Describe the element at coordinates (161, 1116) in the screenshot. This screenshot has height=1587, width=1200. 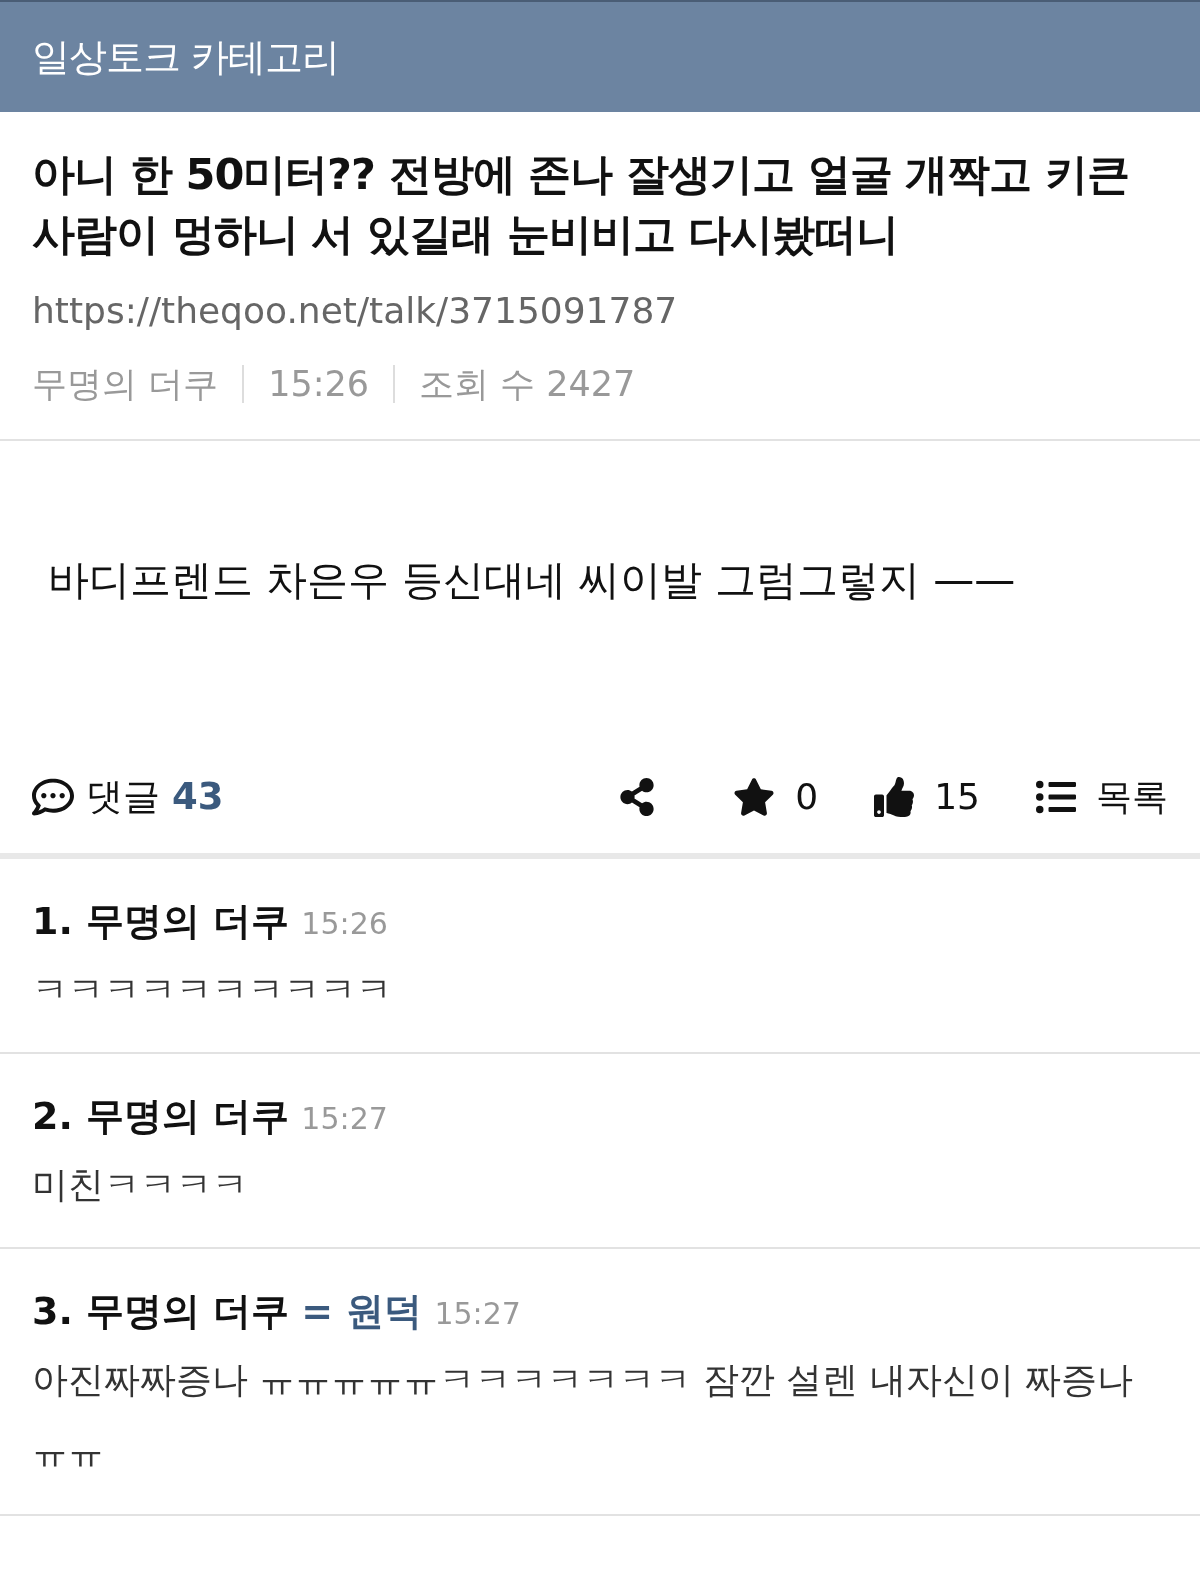
I see `comment-author: 2. 무명의 더쿠` at that location.